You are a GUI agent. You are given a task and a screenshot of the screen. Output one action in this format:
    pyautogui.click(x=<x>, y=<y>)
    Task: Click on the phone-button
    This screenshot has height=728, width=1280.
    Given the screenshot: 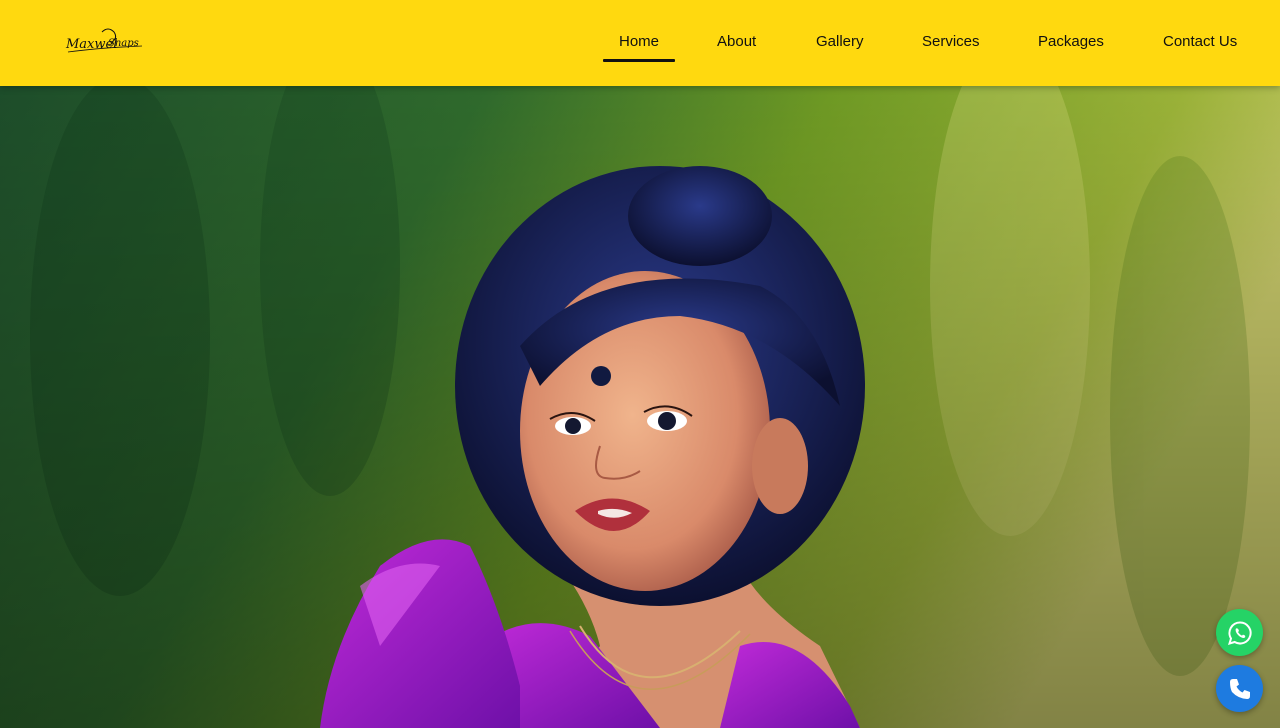 What is the action you would take?
    pyautogui.click(x=1239, y=688)
    